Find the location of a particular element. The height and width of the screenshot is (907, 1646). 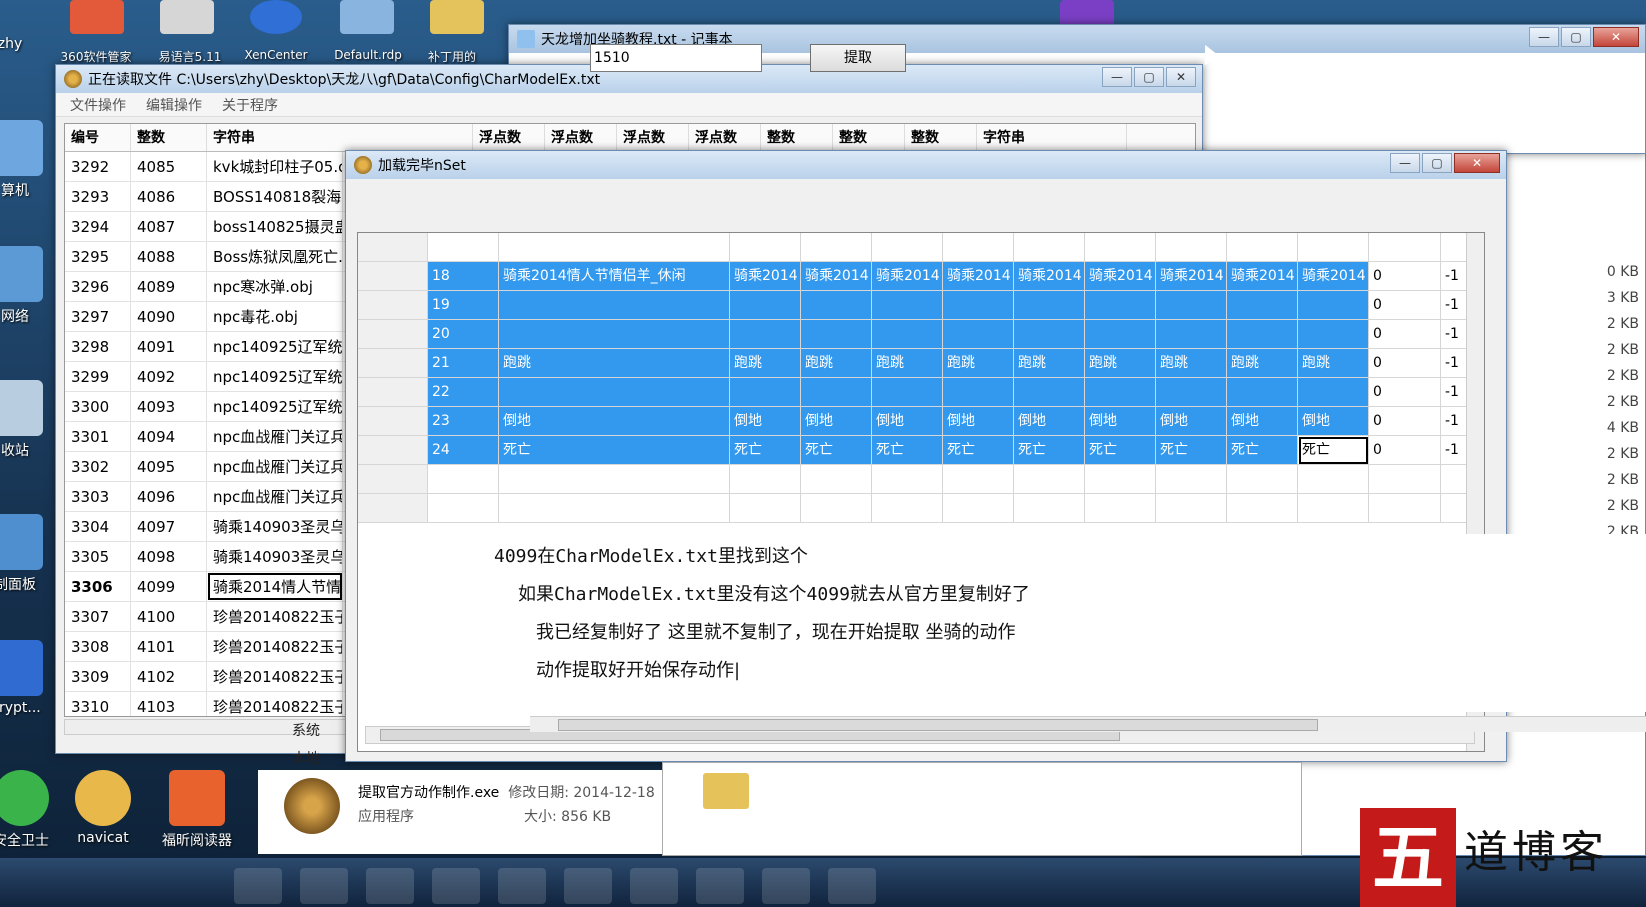

cell-id: 3304 is located at coordinates (98, 526).